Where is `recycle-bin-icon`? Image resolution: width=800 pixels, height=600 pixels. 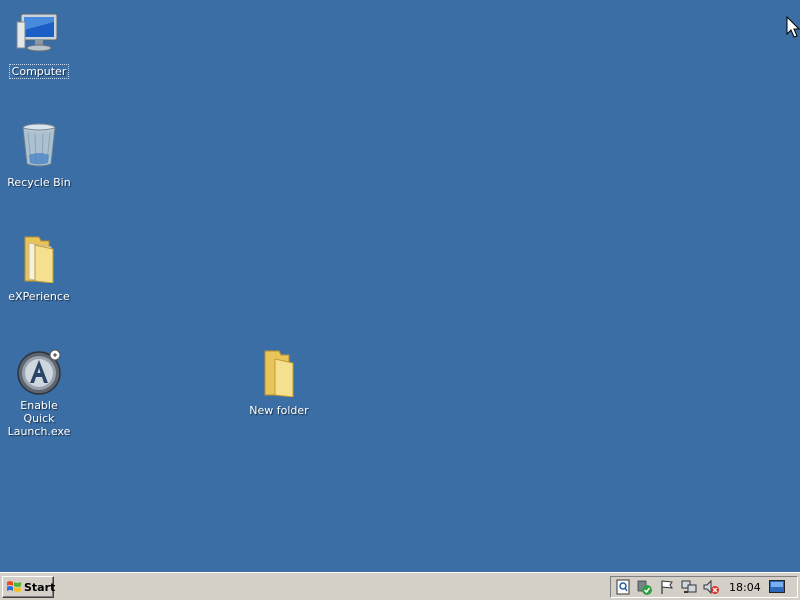 recycle-bin-icon is located at coordinates (39, 145).